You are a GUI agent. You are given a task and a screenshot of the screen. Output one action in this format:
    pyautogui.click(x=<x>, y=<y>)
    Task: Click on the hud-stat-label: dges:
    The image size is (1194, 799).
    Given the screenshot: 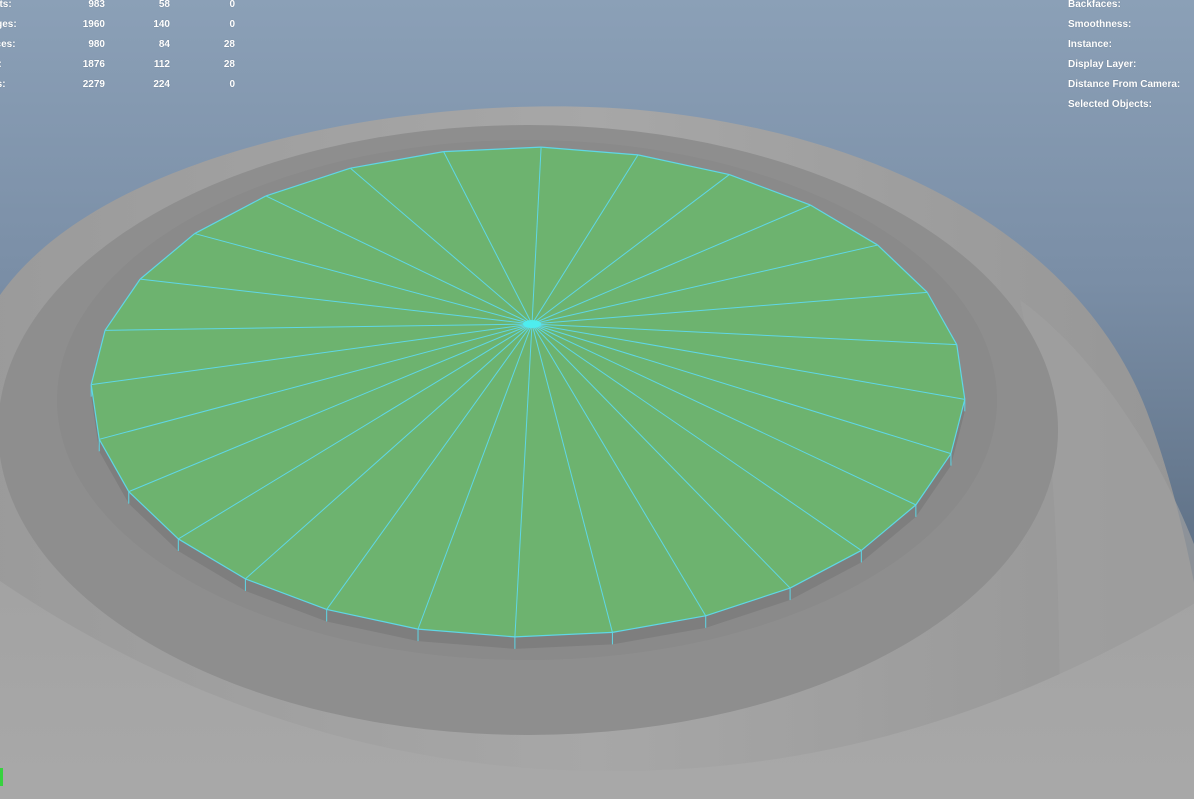 What is the action you would take?
    pyautogui.click(x=8, y=24)
    